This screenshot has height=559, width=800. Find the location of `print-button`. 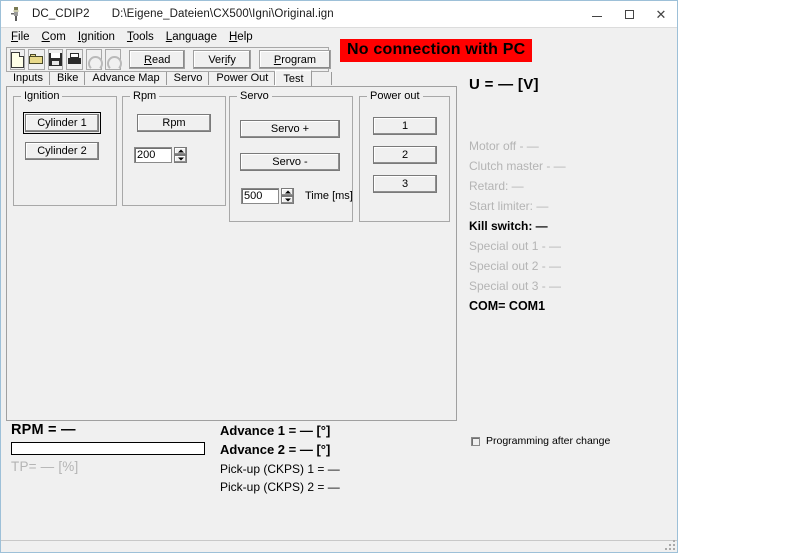

print-button is located at coordinates (74, 59).